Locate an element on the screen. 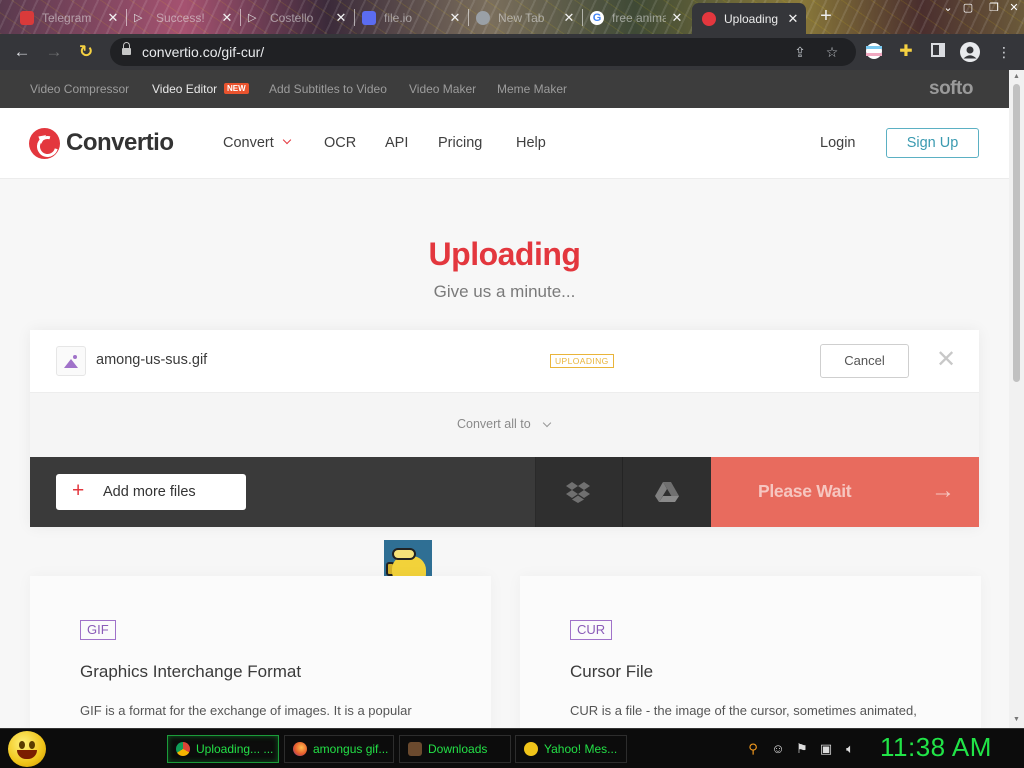  convert-all-row: Convert all to is located at coordinates (504, 425).